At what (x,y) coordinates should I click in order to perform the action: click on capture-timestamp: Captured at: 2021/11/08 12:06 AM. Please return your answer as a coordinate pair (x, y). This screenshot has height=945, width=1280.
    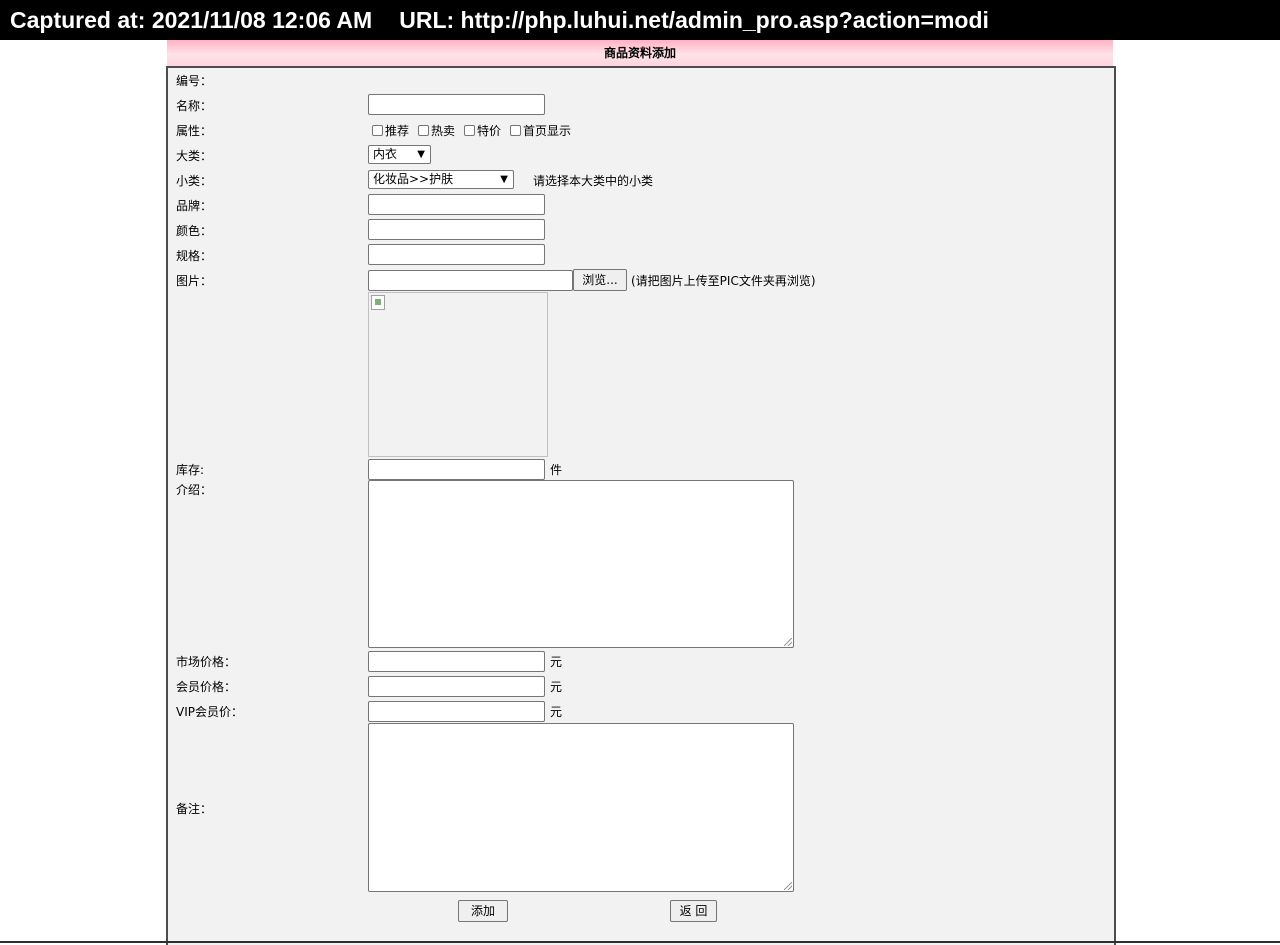
    Looking at the image, I should click on (191, 20).